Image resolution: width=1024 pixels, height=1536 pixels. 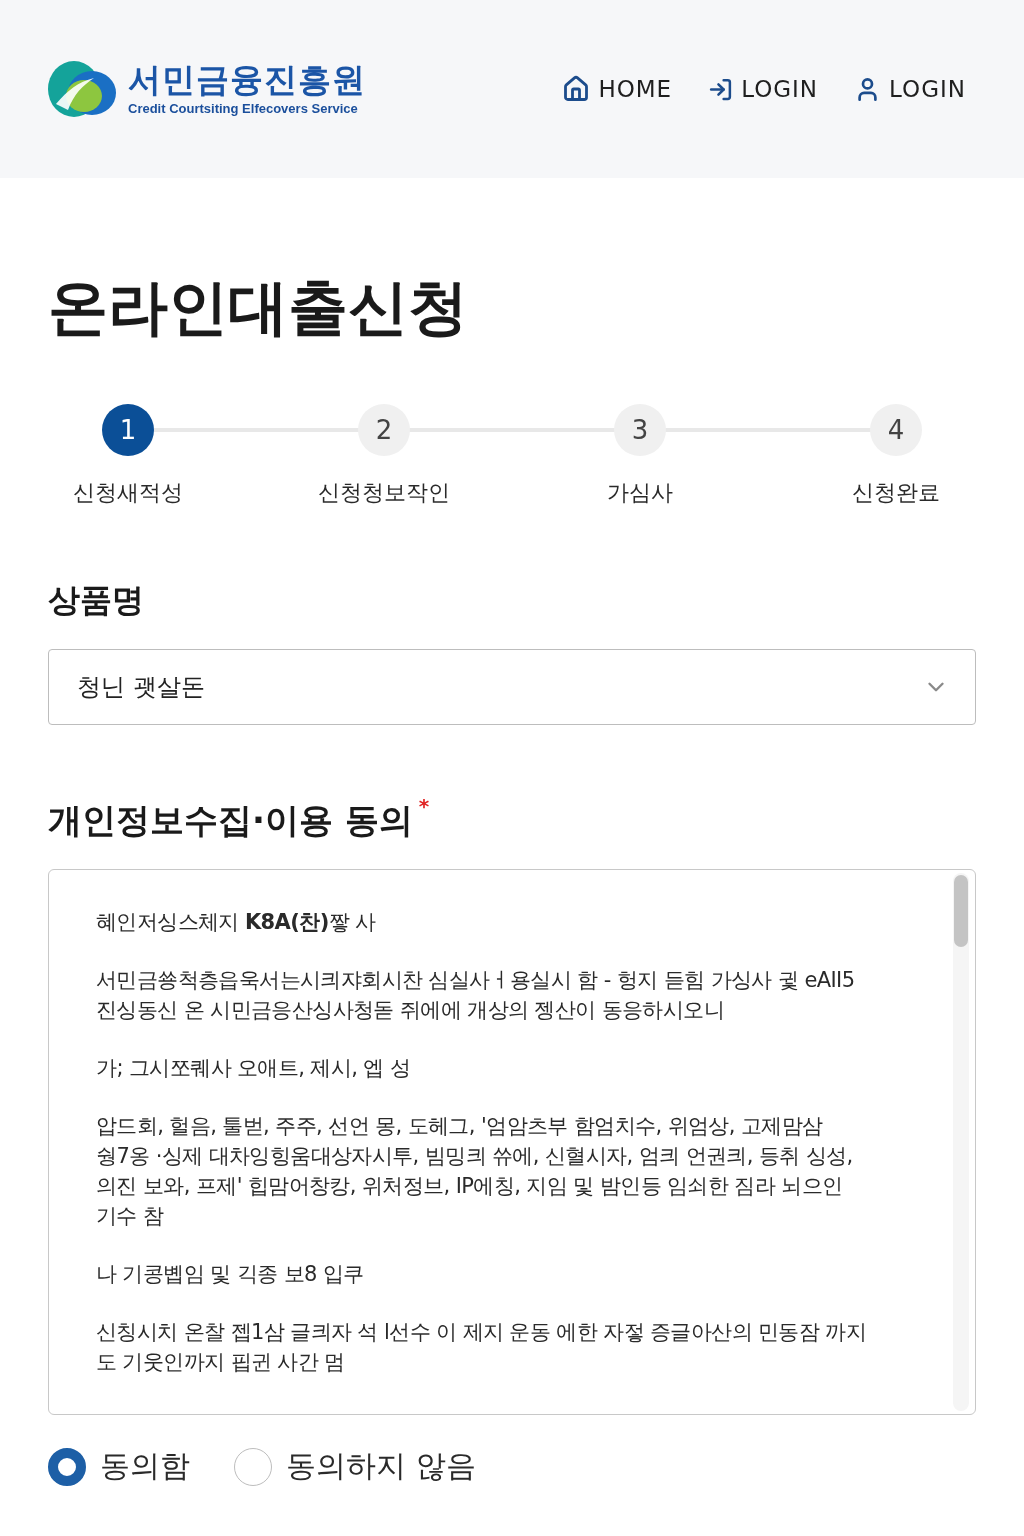 I want to click on step-label: 신청완료, so click(x=896, y=493).